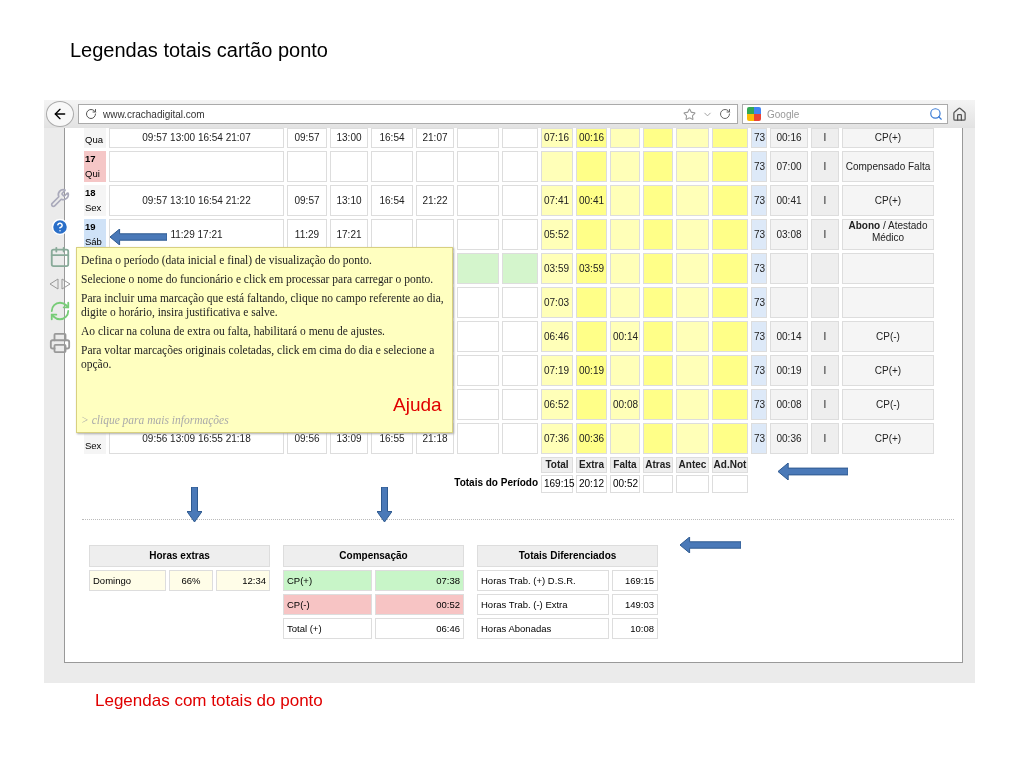 This screenshot has width=1024, height=768. What do you see at coordinates (543, 628) in the screenshot?
I see `table-cell: Horas Abonadas` at bounding box center [543, 628].